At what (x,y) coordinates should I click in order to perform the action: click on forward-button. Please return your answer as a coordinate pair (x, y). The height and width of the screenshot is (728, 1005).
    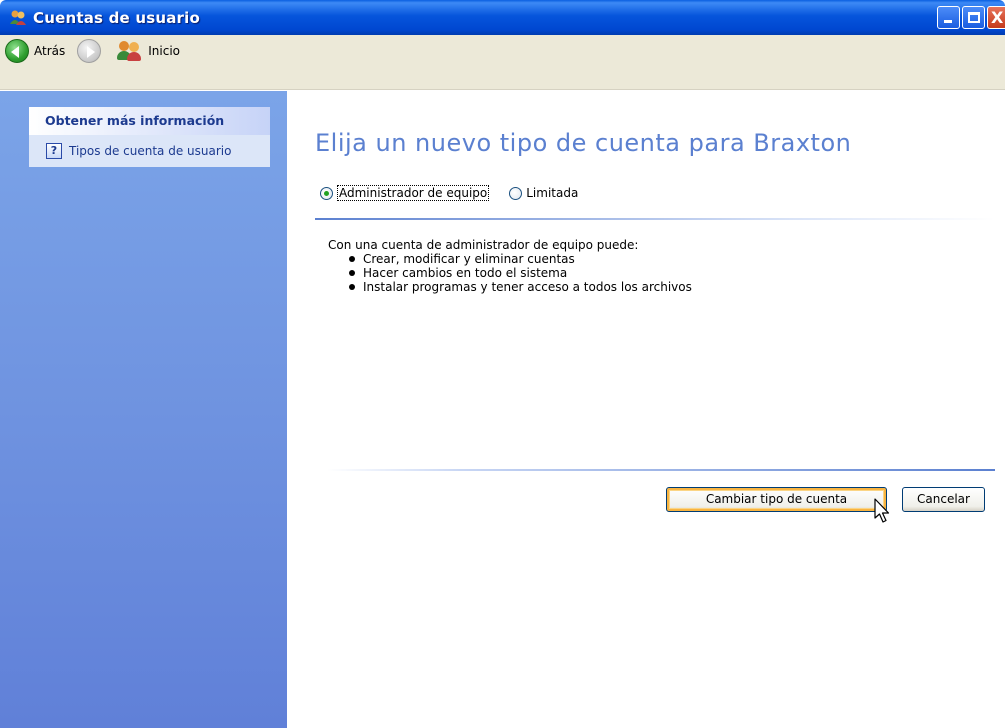
    Looking at the image, I should click on (89, 51).